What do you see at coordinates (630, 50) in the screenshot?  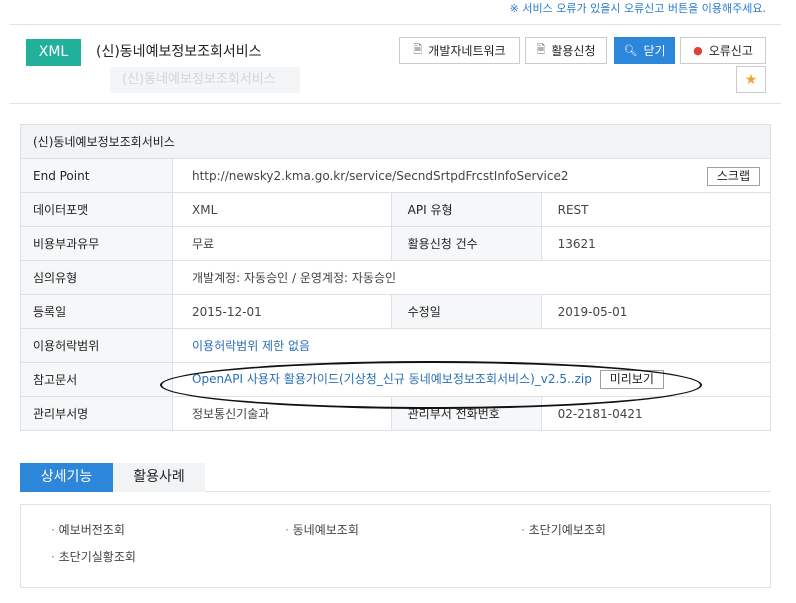 I see `search-icon: 🔍︎` at bounding box center [630, 50].